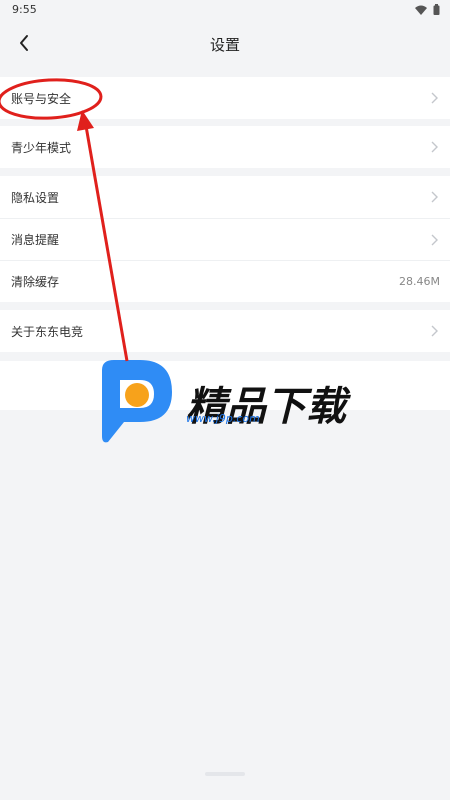 The image size is (450, 800). I want to click on header: 设置, so click(225, 44).